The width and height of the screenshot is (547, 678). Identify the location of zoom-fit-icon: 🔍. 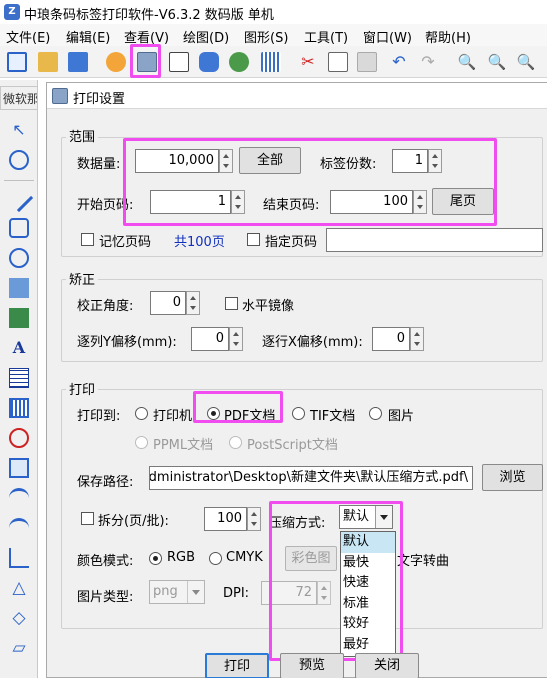
(526, 62).